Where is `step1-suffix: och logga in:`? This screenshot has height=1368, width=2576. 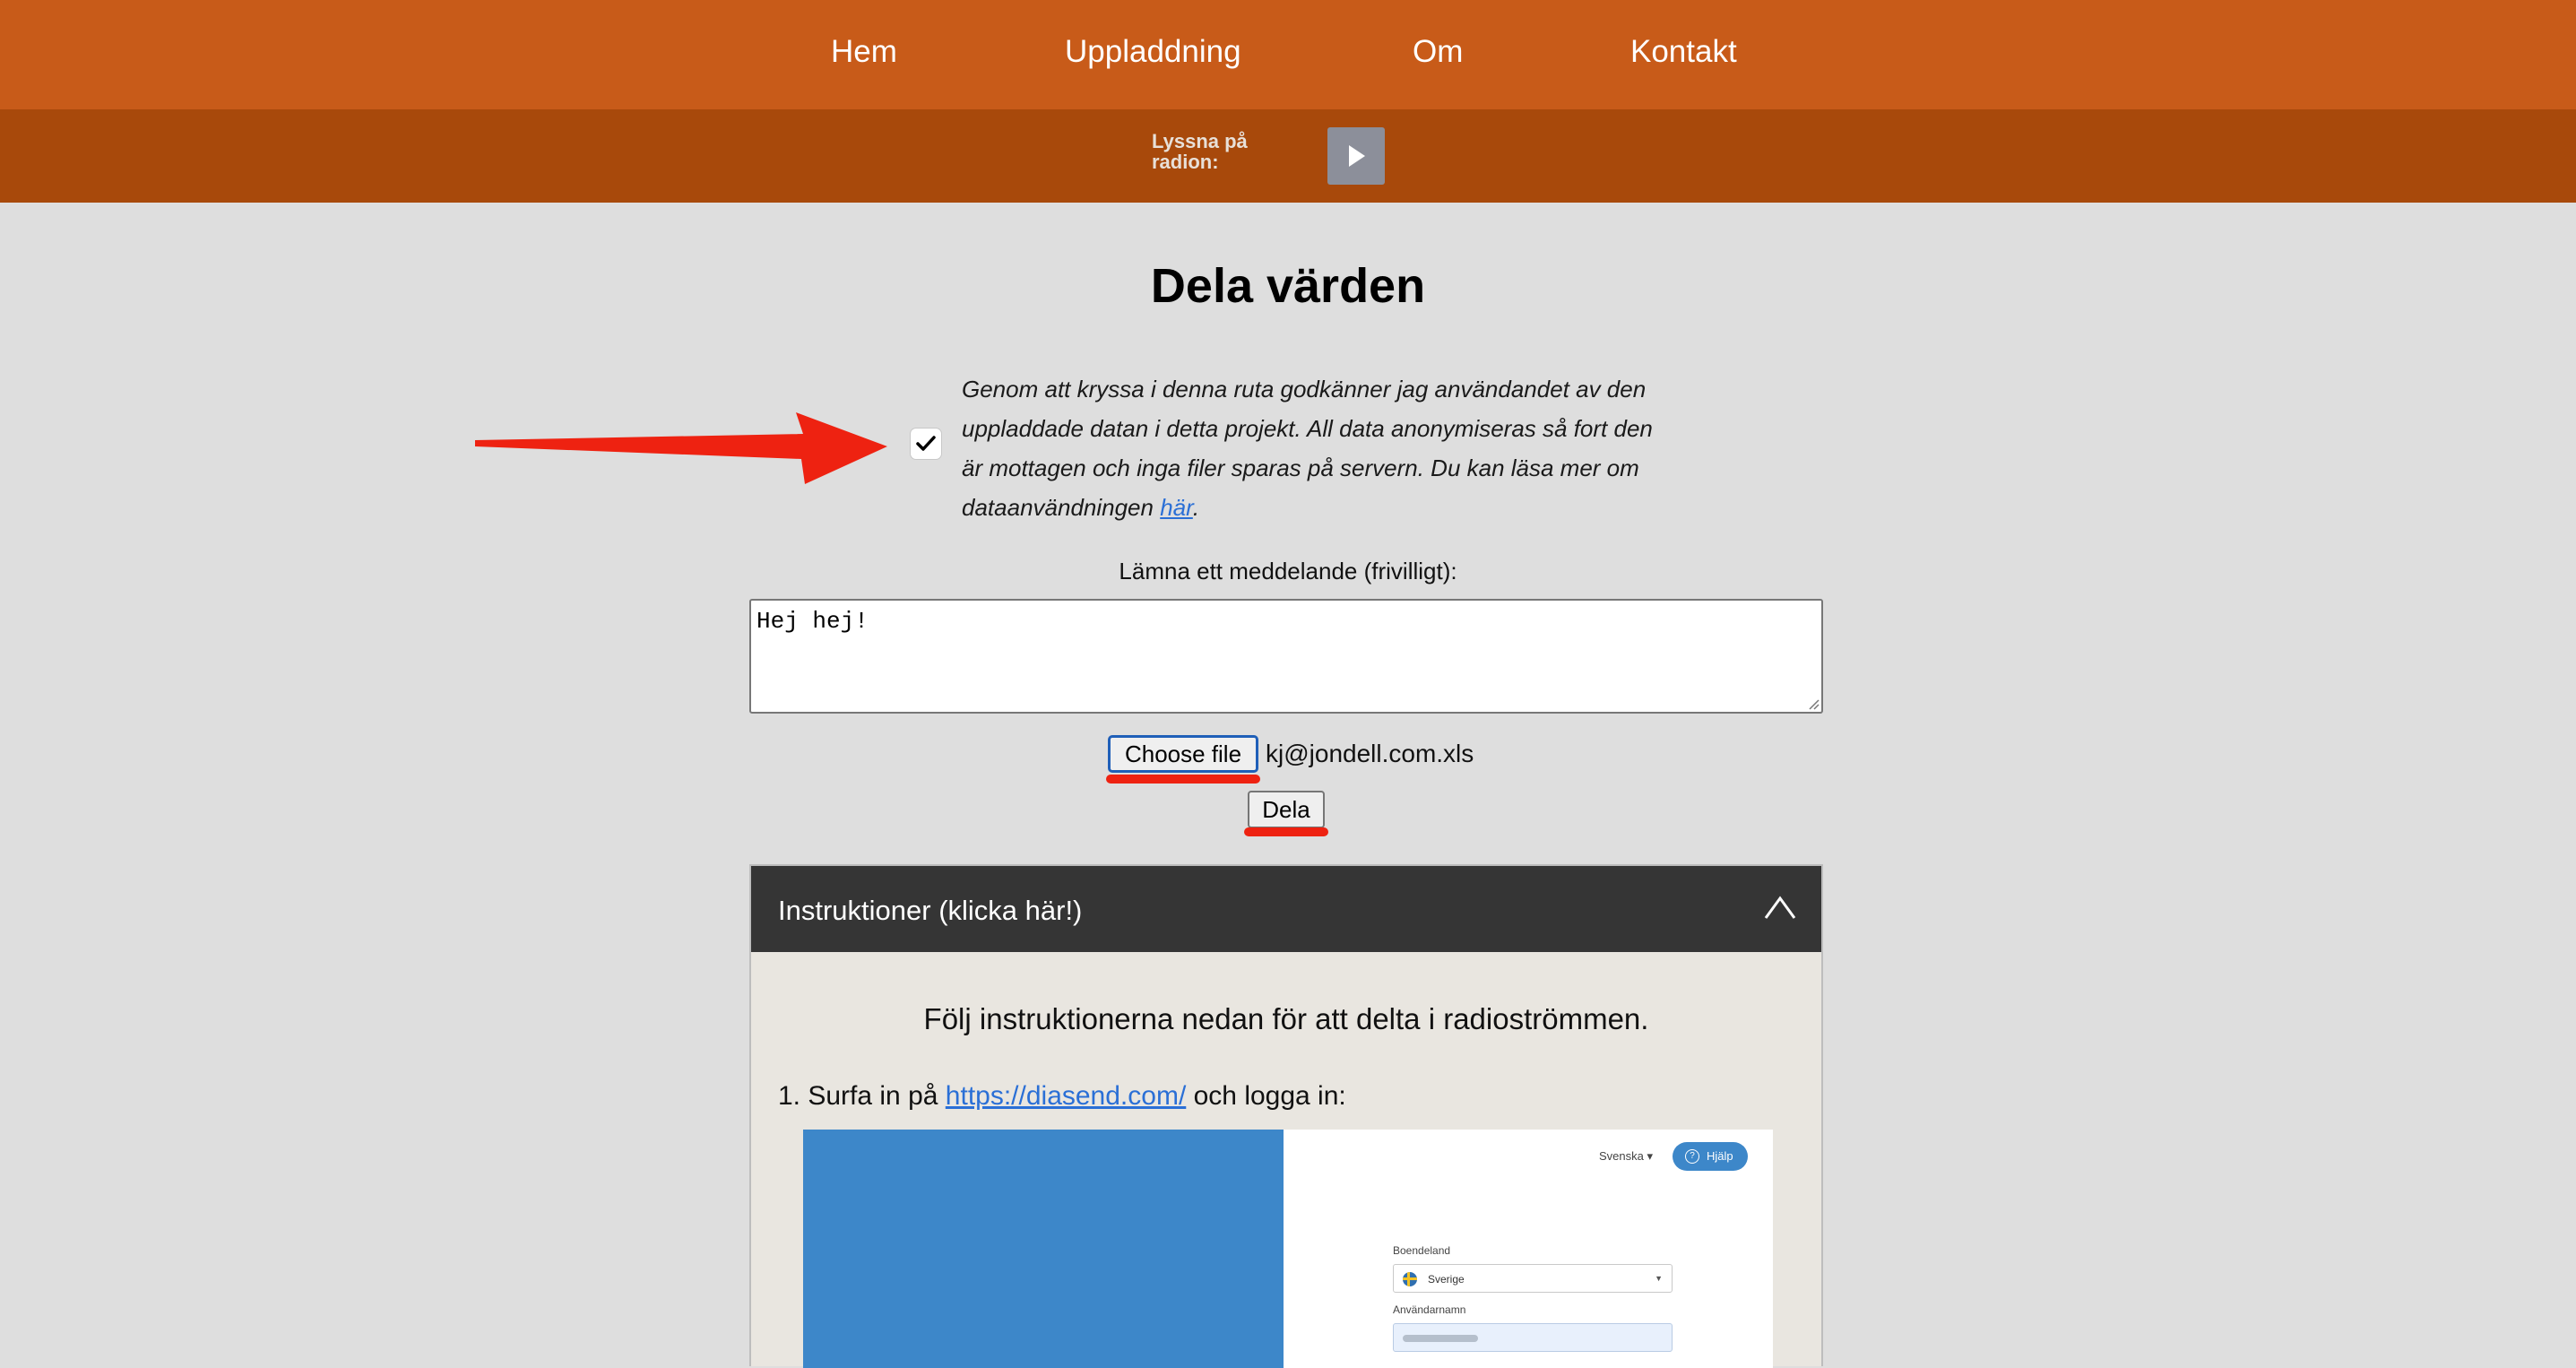 step1-suffix: och logga in: is located at coordinates (1266, 1096).